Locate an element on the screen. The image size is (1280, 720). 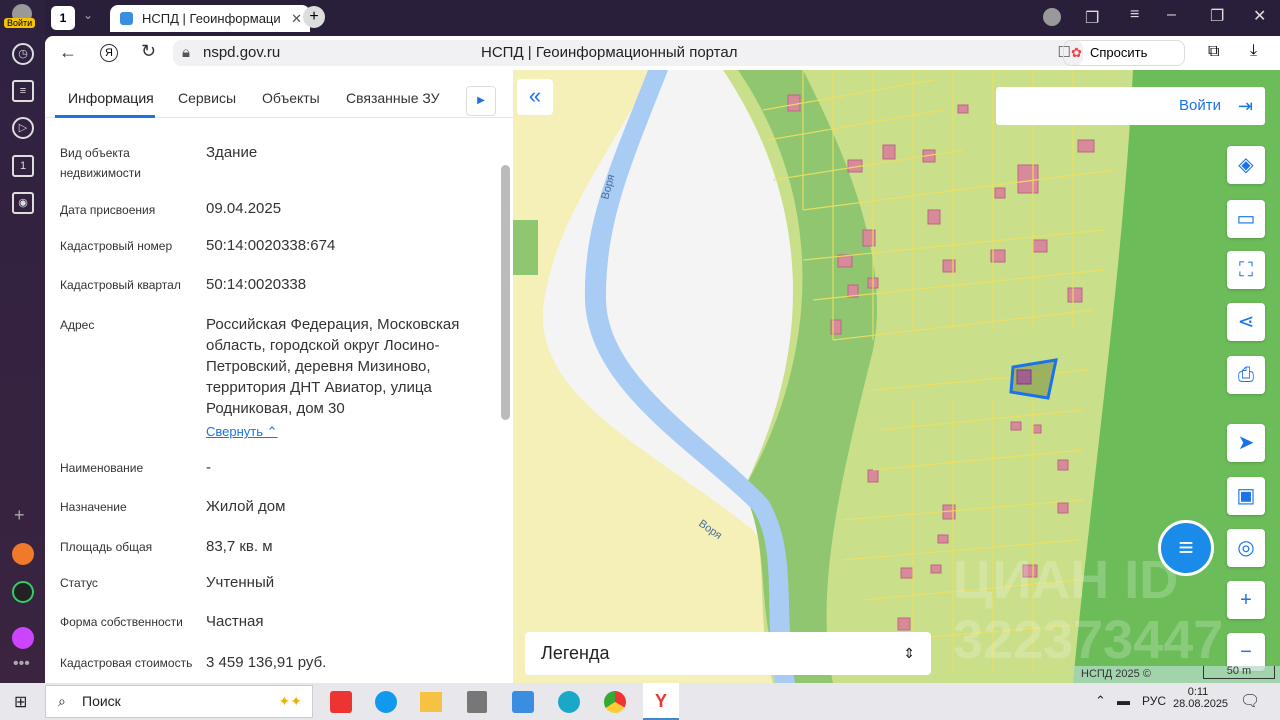
cadastral-number: 50:14:0020338:674 is located at coordinates (348, 245).